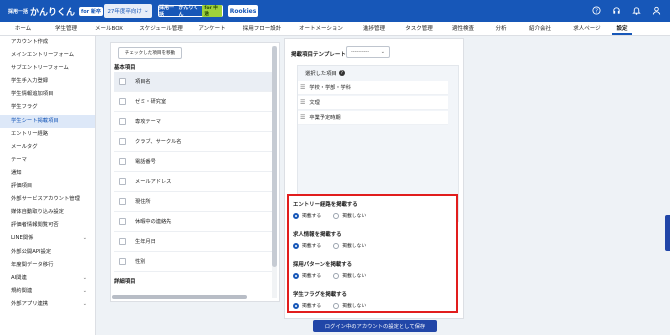 The image size is (670, 335). Describe the element at coordinates (109, 28) in the screenshot. I see `nav-item: メールBOX` at that location.